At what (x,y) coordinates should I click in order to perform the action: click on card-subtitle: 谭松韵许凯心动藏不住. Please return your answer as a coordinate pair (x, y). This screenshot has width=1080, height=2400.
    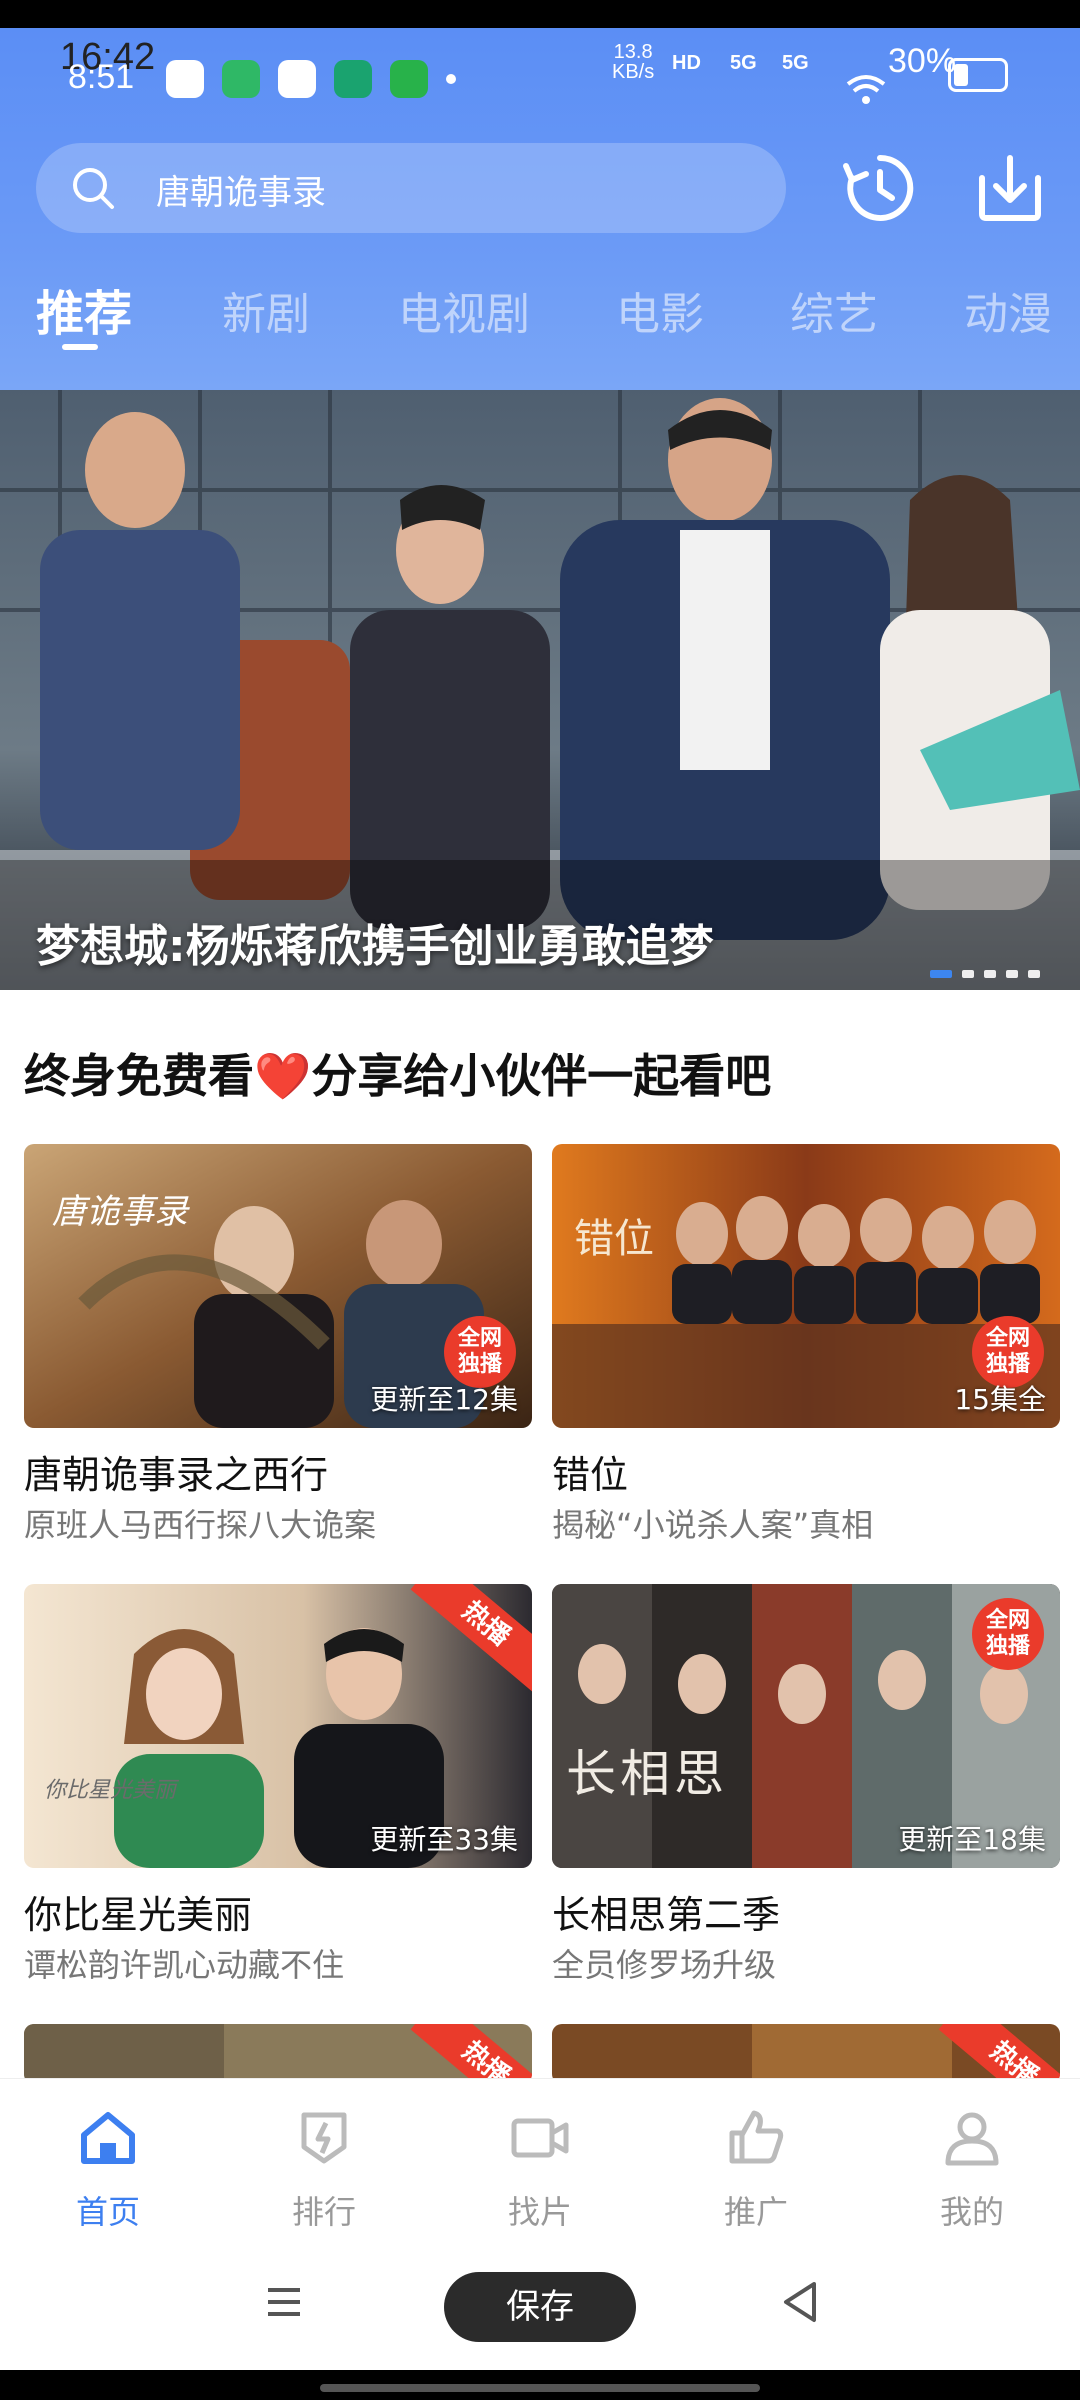
    Looking at the image, I should click on (184, 1965).